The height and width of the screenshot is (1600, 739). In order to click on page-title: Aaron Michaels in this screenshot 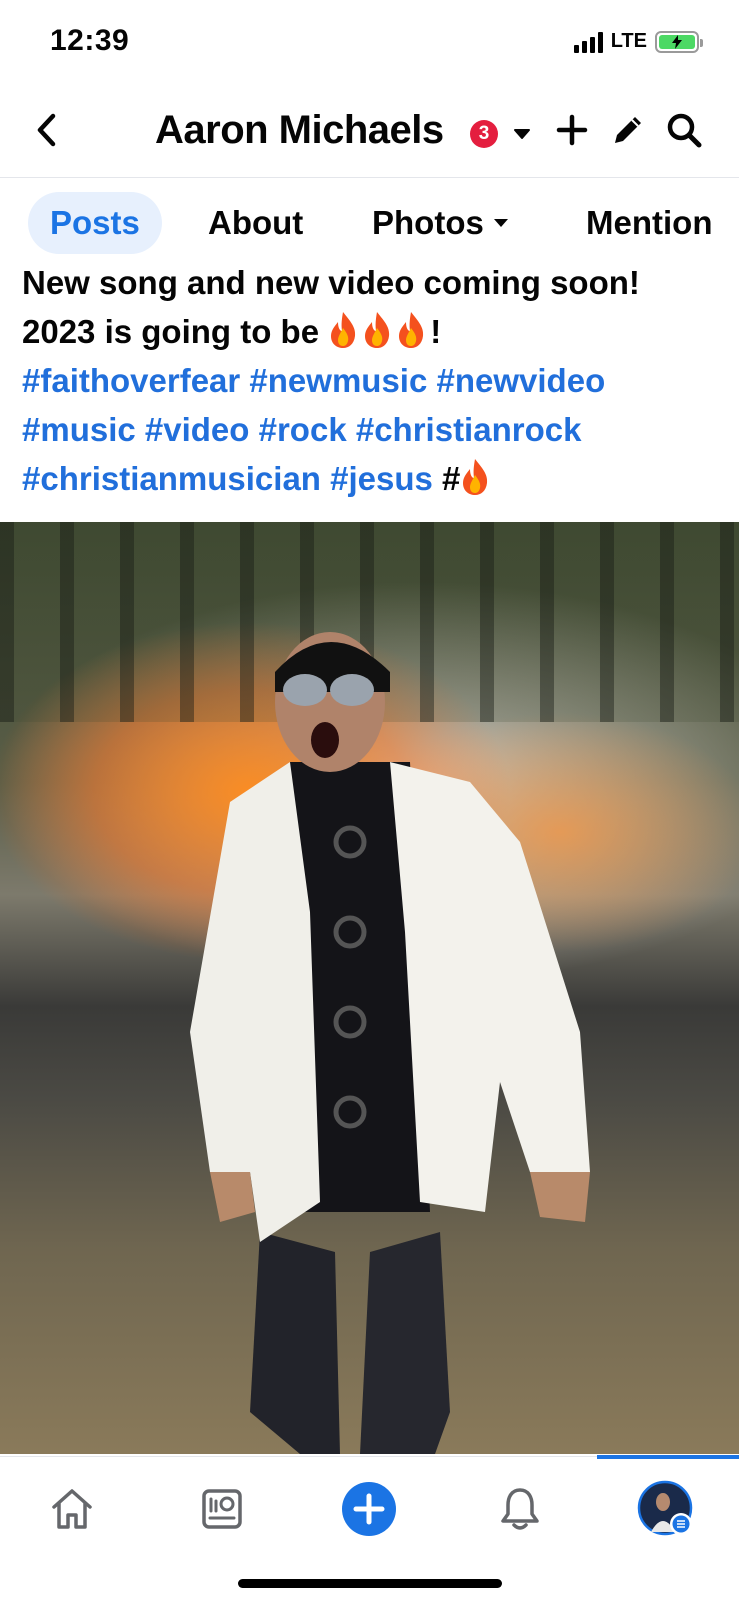, I will do `click(299, 130)`.